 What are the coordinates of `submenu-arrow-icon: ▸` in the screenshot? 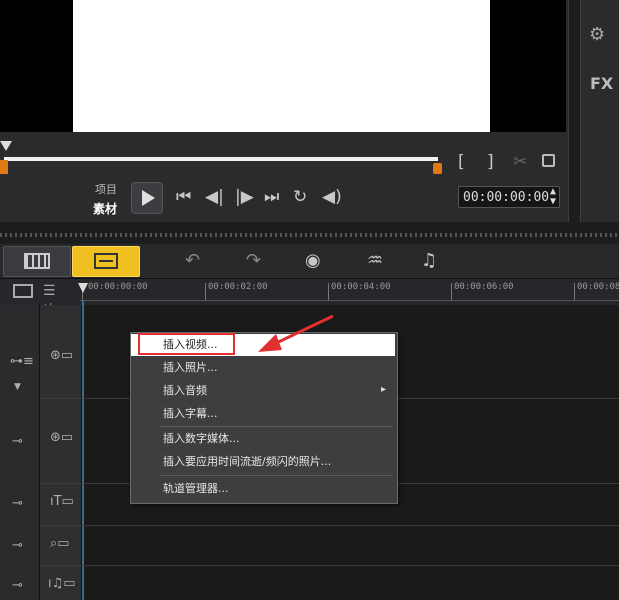 It's located at (384, 389).